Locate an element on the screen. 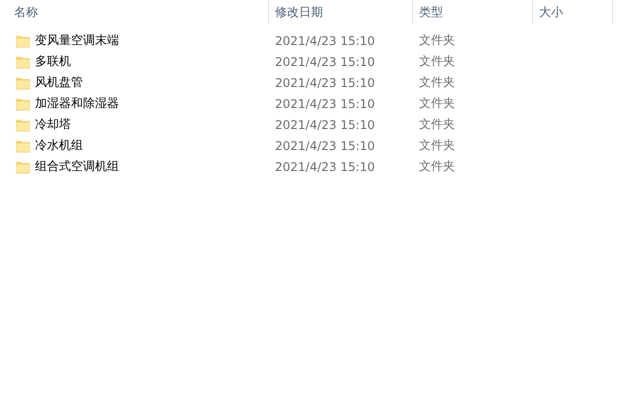 This screenshot has height=400, width=617. file-name: 风机盘管 is located at coordinates (59, 82).